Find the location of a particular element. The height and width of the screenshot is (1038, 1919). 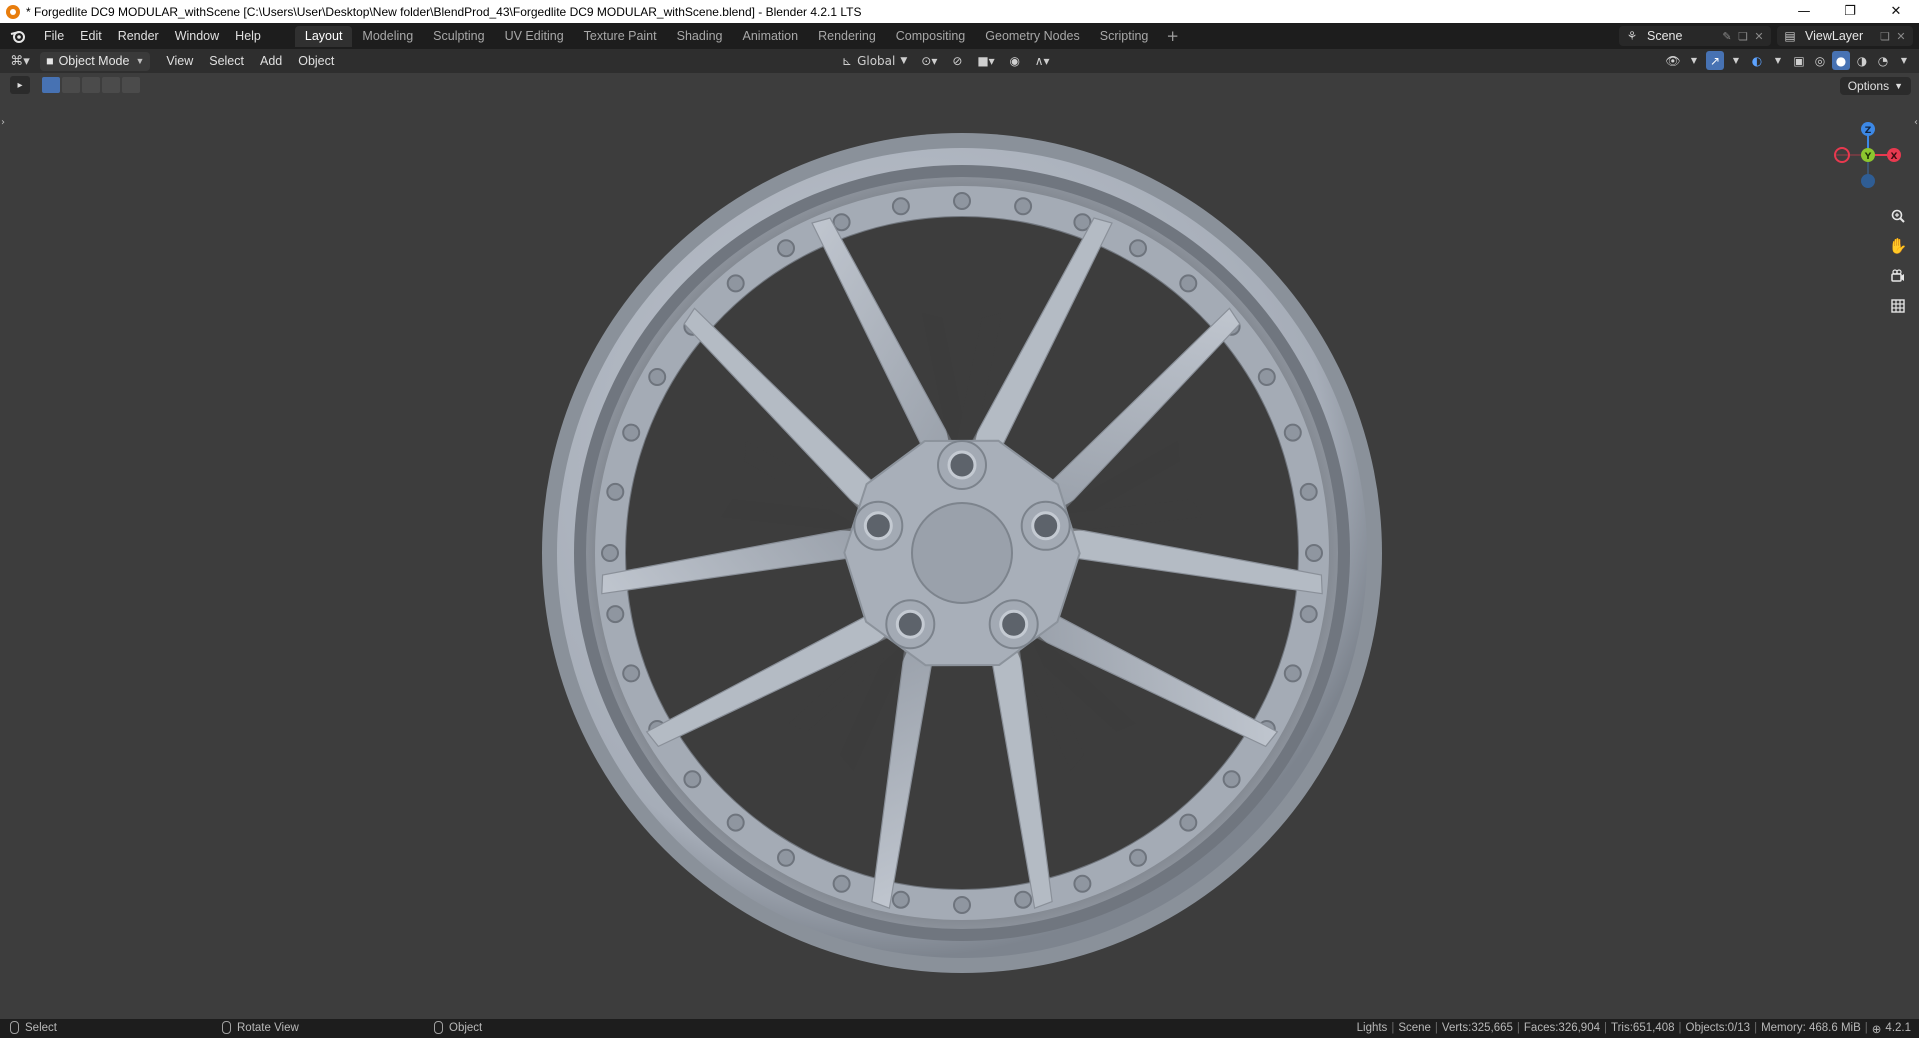

snap-icon: ⊘ is located at coordinates (957, 60).